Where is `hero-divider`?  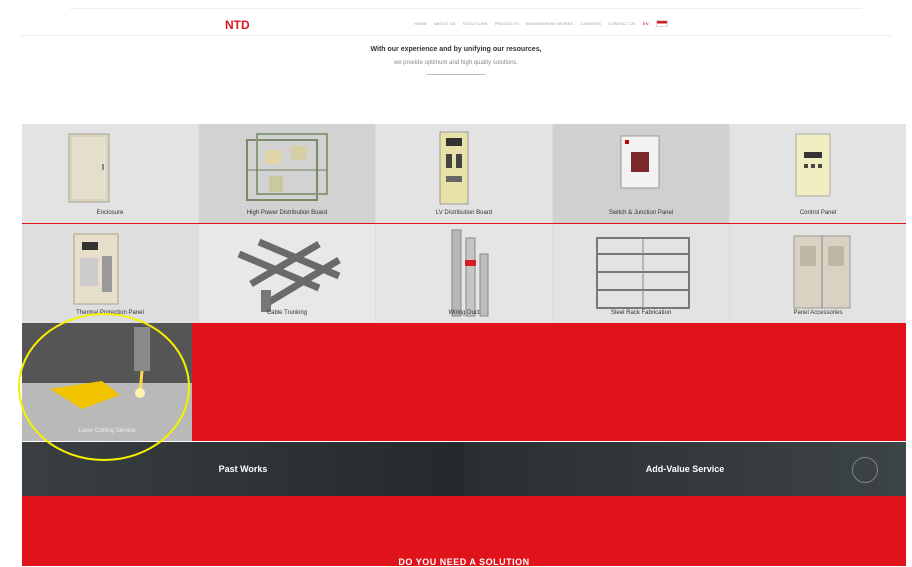 hero-divider is located at coordinates (456, 74).